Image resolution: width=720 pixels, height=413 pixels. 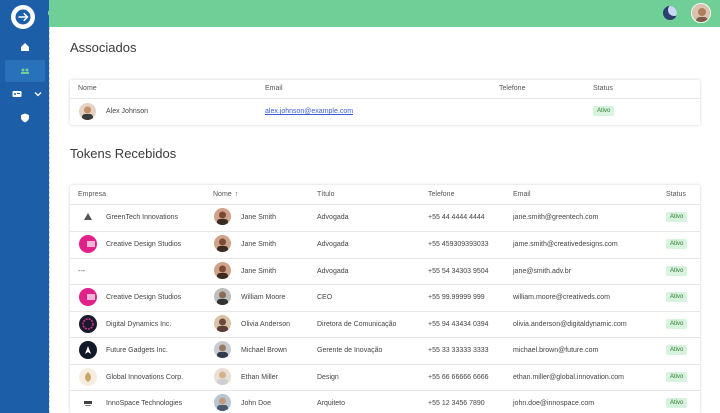 What do you see at coordinates (458, 350) in the screenshot?
I see `telefone-cell: +55 33 33333 3333` at bounding box center [458, 350].